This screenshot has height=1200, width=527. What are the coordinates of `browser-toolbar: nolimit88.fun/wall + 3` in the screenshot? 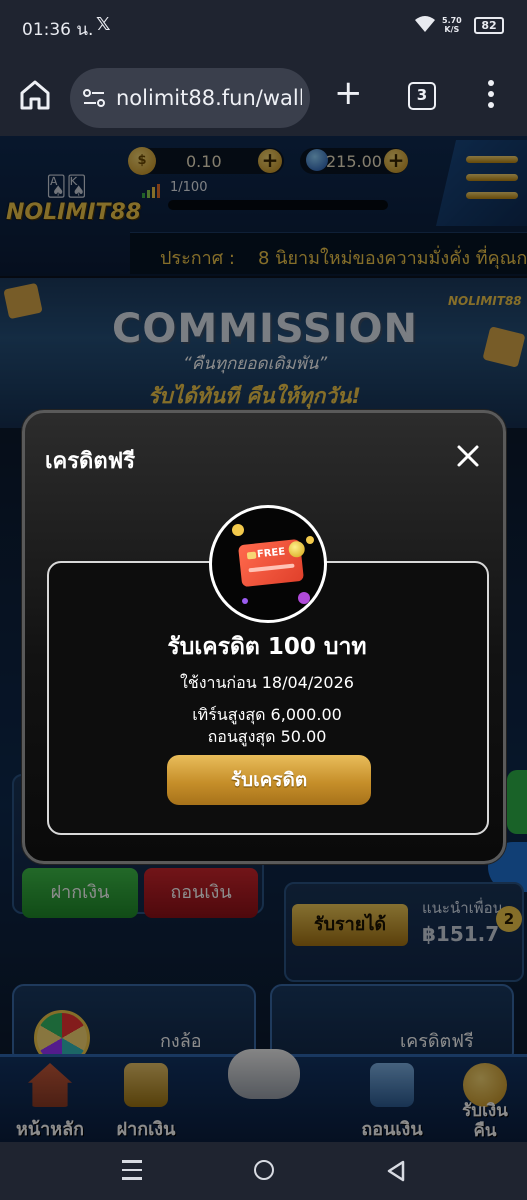 It's located at (263, 96).